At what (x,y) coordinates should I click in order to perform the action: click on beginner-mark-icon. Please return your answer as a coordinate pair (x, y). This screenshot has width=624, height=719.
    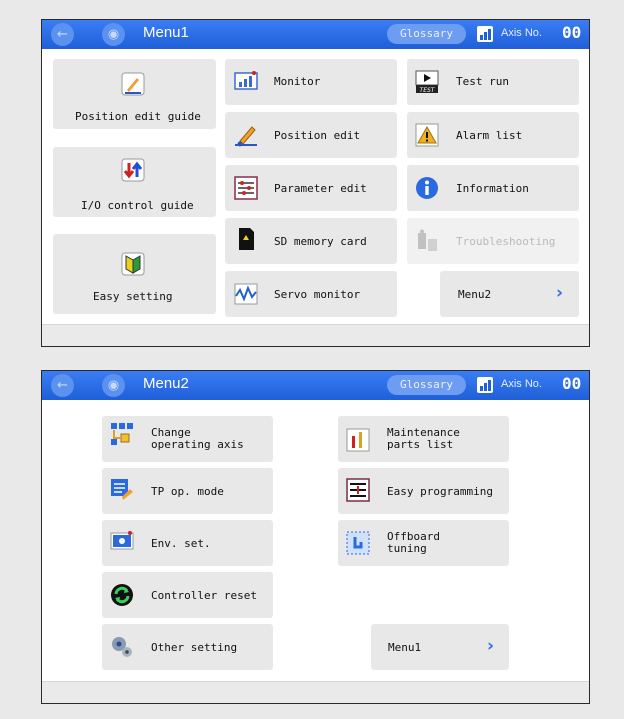
    Looking at the image, I should click on (133, 264).